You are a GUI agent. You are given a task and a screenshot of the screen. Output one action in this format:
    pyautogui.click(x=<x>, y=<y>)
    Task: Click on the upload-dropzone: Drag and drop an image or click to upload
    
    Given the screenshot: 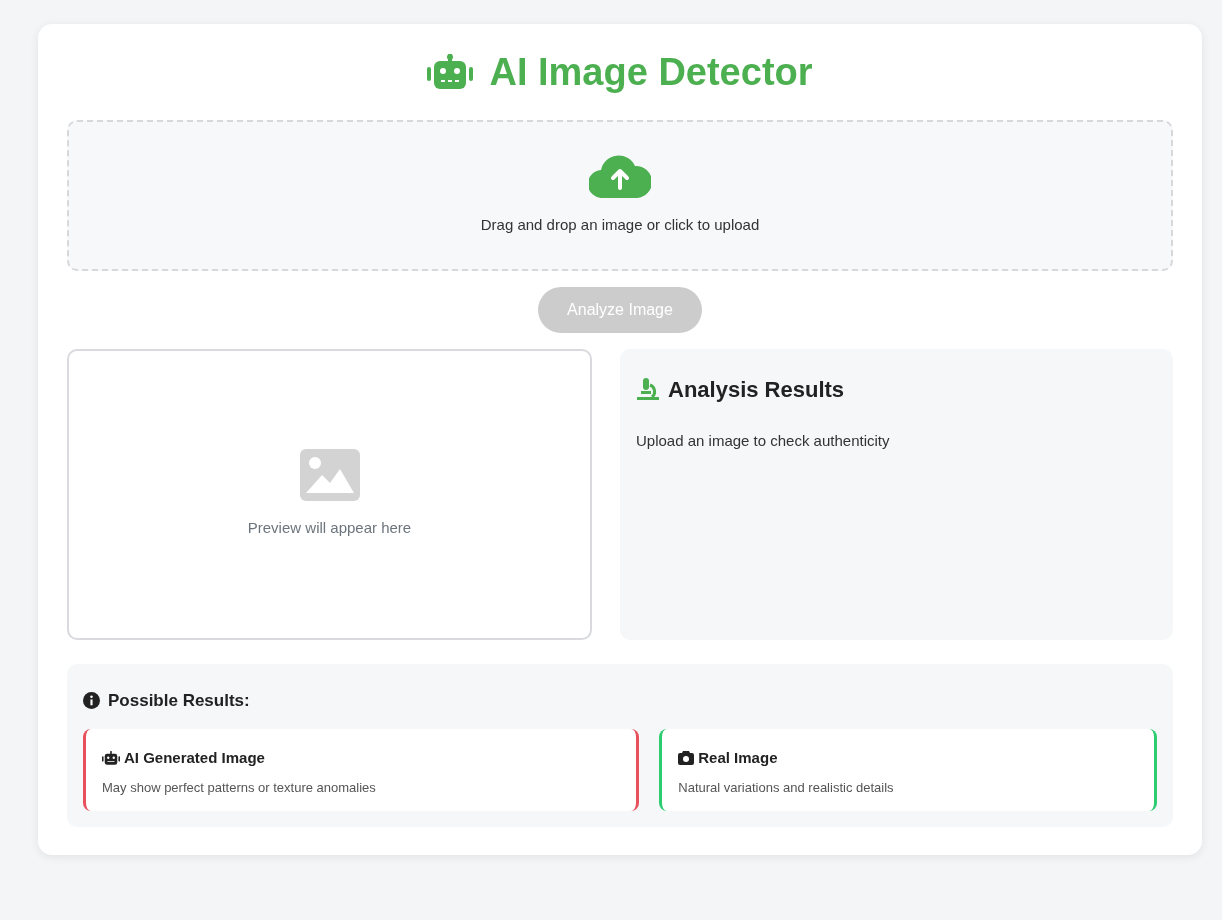 What is the action you would take?
    pyautogui.click(x=620, y=195)
    